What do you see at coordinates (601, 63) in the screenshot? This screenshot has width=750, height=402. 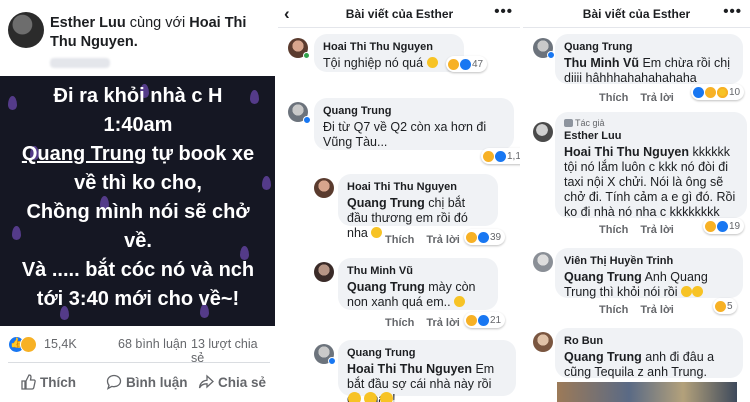 I see `mention-link: Thu Minh Vũ` at bounding box center [601, 63].